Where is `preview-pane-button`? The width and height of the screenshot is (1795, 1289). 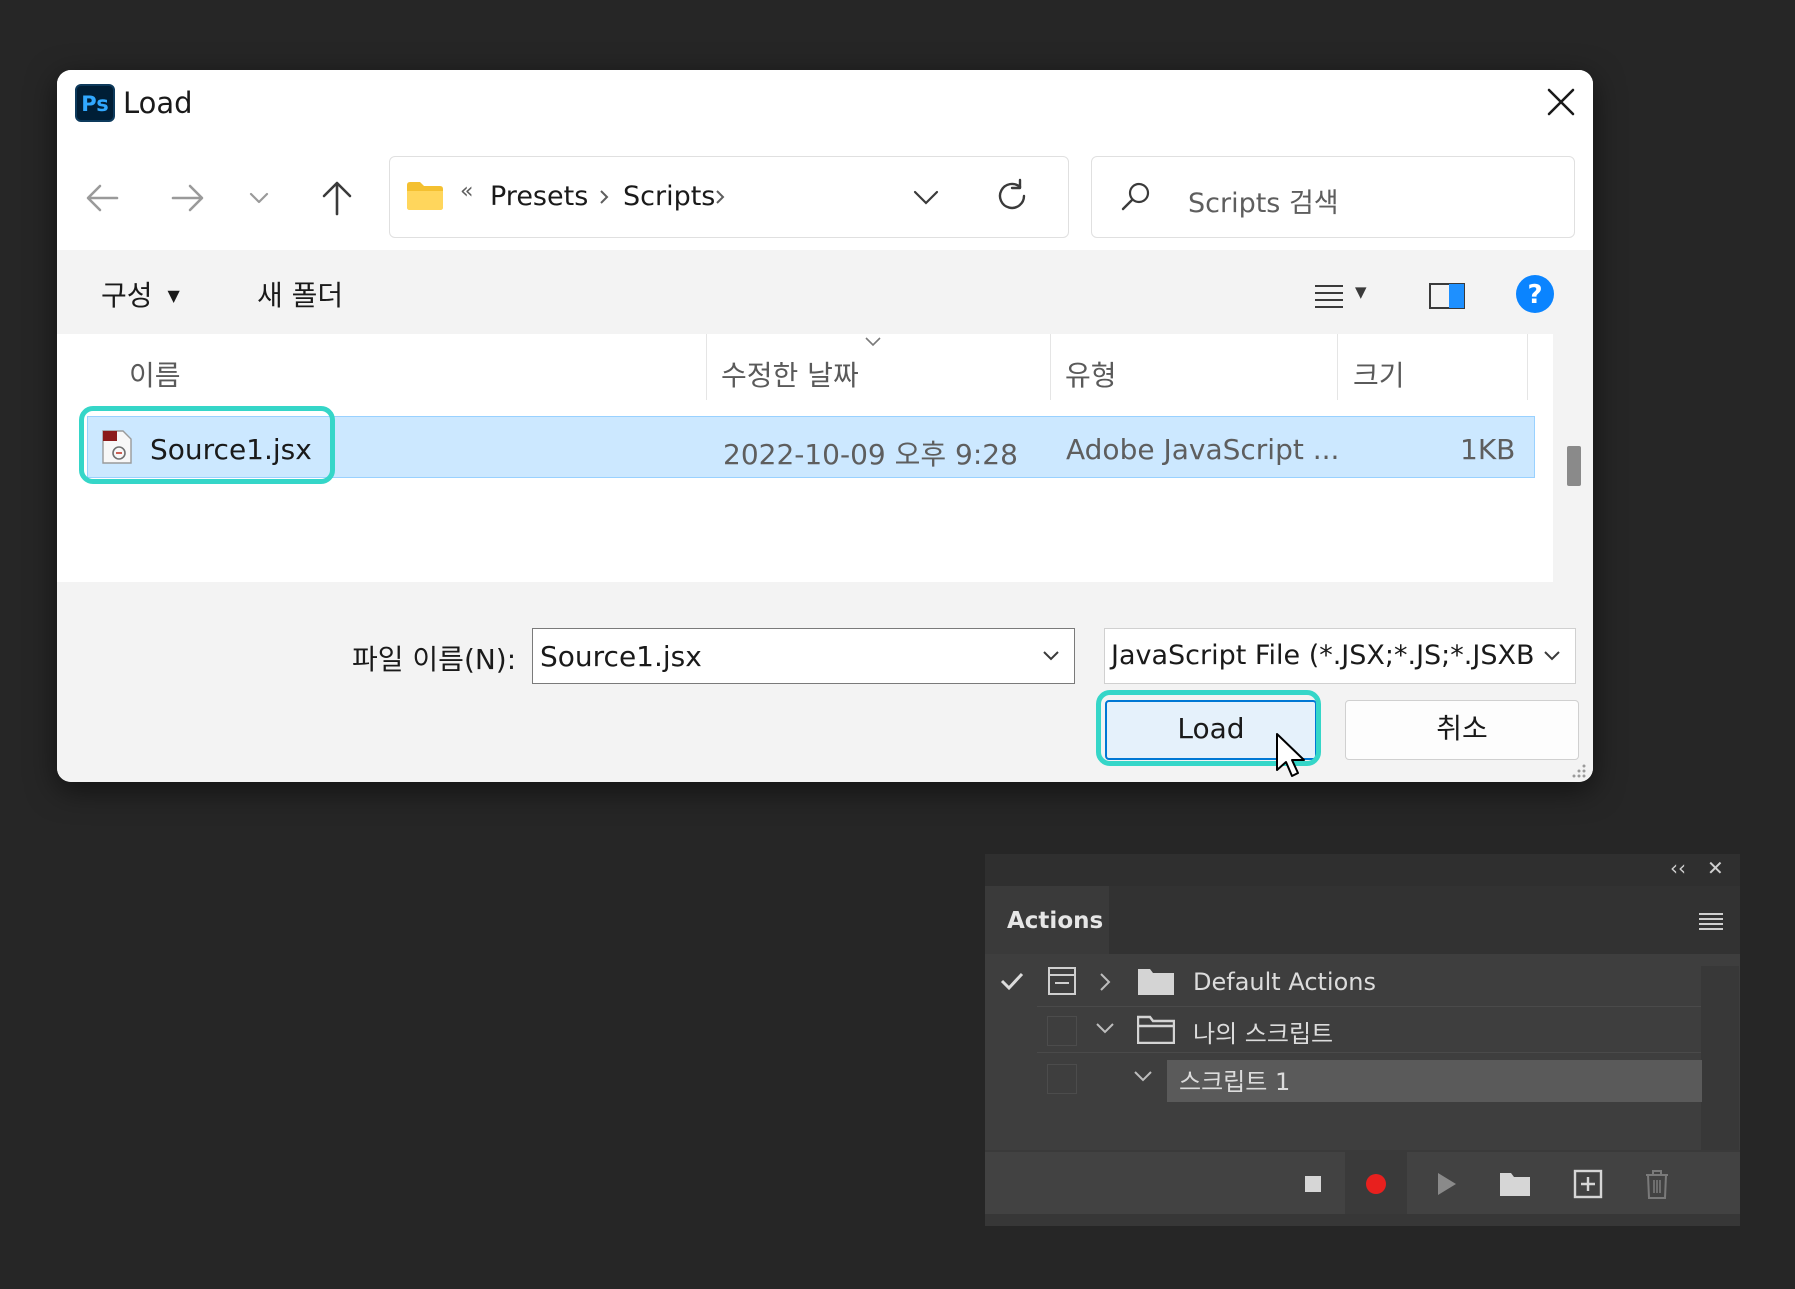
preview-pane-button is located at coordinates (1447, 298).